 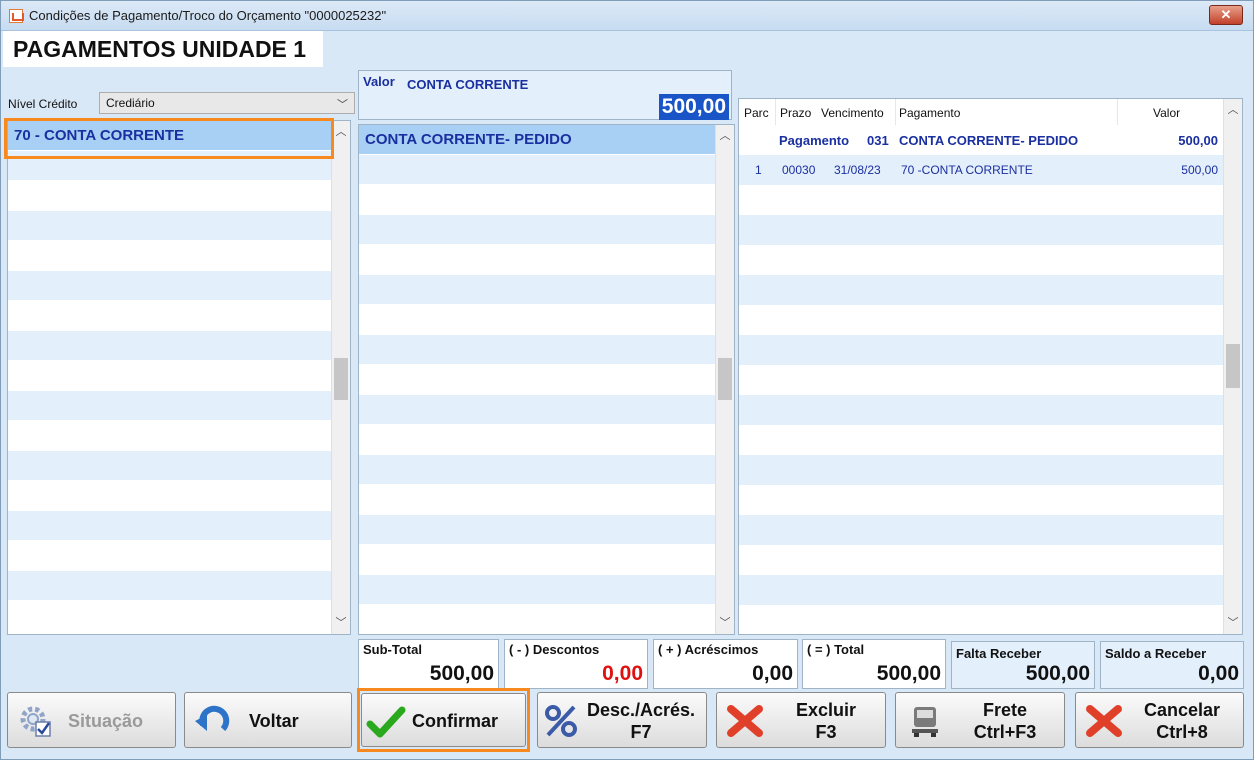 I want to click on desc-acres-button: Desc./Acrés. F7, so click(x=622, y=720).